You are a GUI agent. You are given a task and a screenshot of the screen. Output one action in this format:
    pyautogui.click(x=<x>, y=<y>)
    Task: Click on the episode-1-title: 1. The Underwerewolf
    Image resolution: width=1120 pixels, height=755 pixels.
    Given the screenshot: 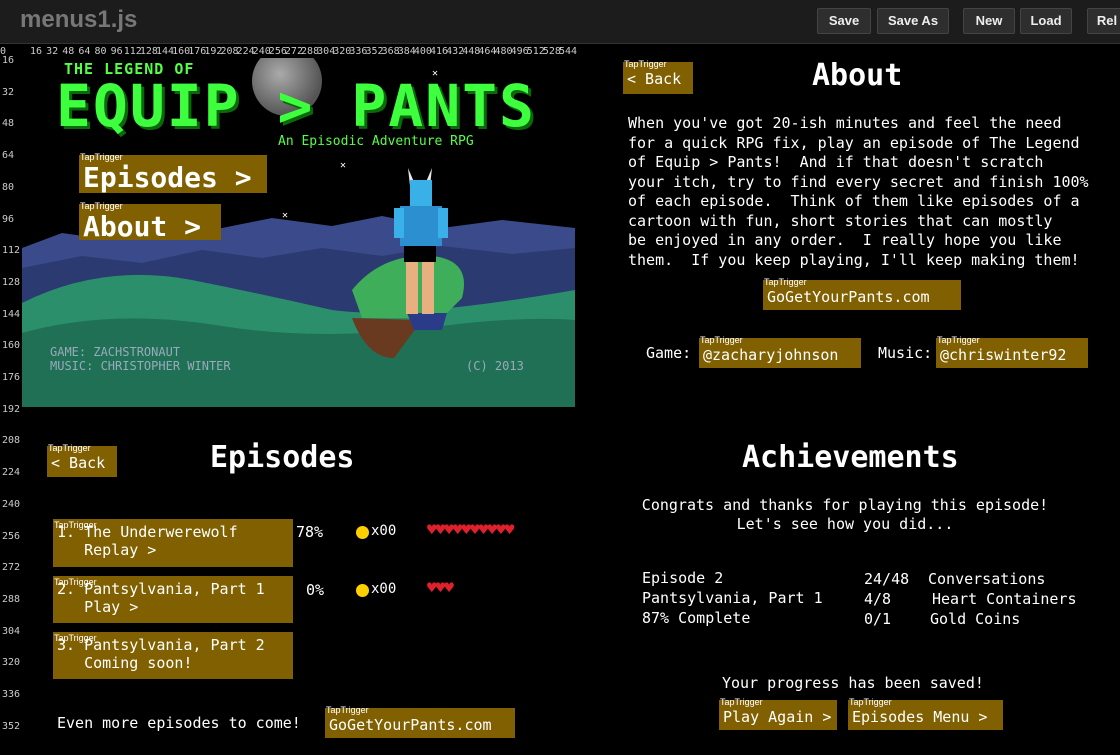 What is the action you would take?
    pyautogui.click(x=147, y=532)
    